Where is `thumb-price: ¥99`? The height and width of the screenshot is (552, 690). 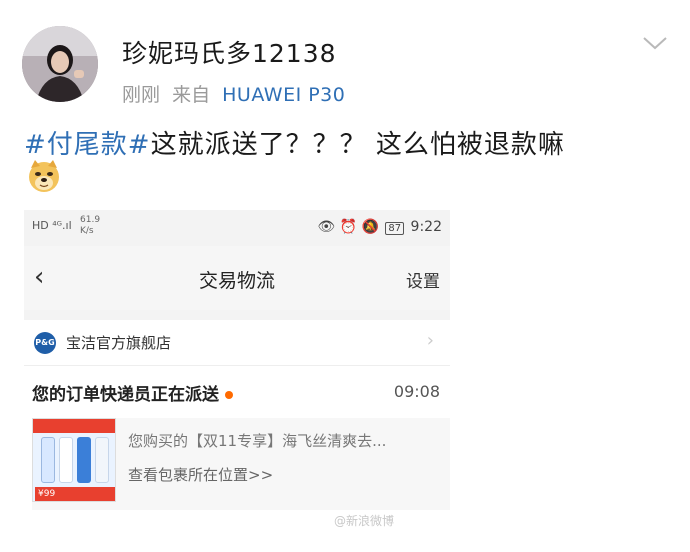
thumb-price: ¥99 is located at coordinates (75, 494).